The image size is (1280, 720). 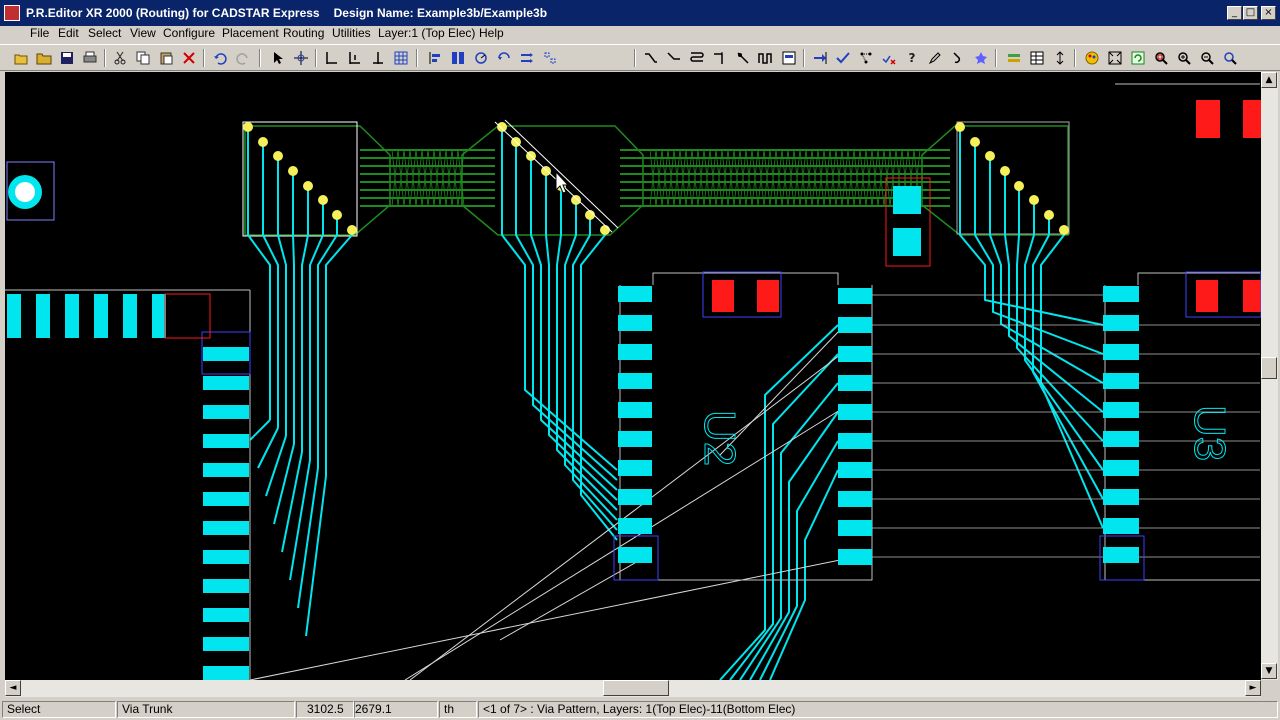 What do you see at coordinates (187, 316) in the screenshot?
I see `component-box` at bounding box center [187, 316].